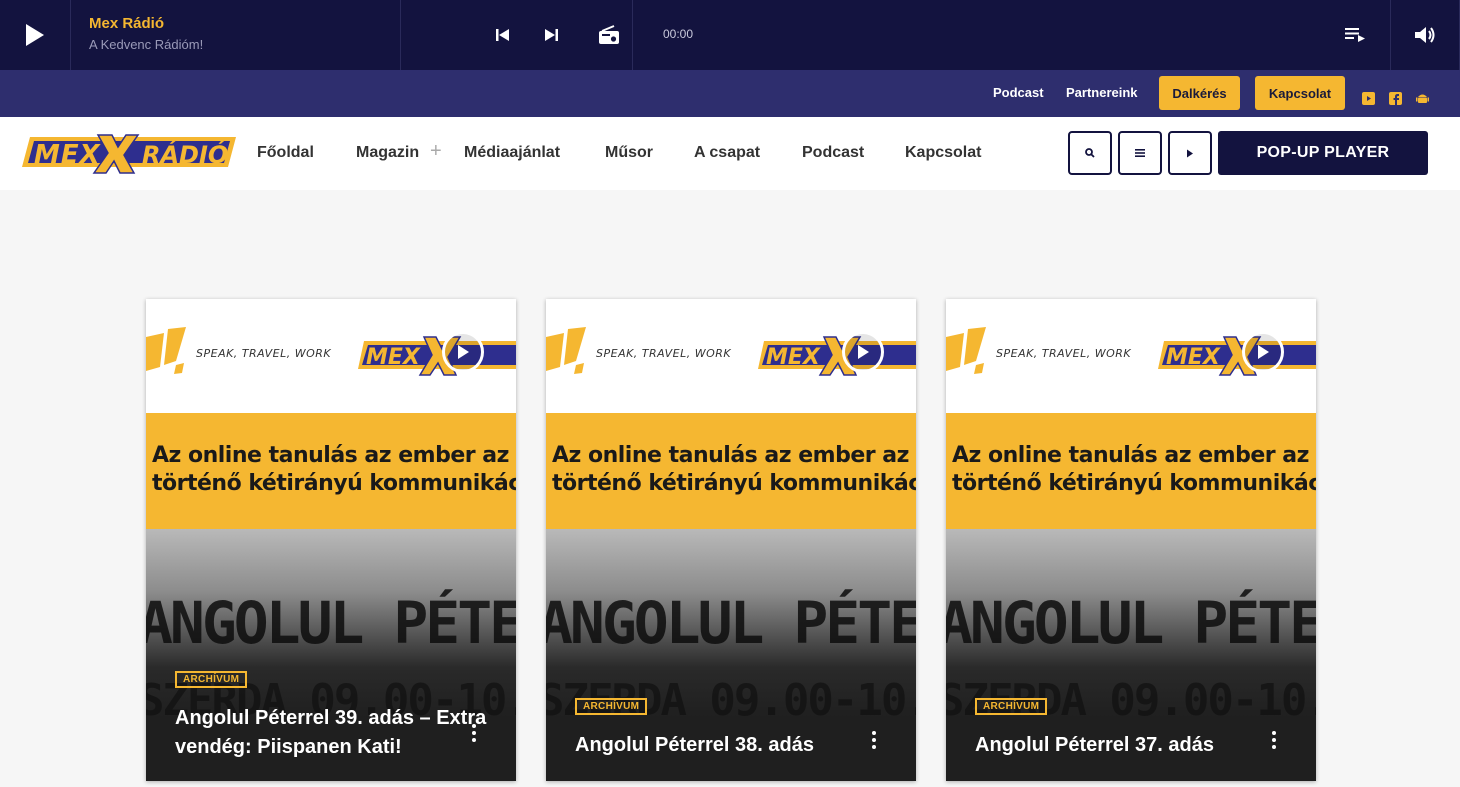 The image size is (1460, 787). I want to click on volume-icon, so click(1425, 35).